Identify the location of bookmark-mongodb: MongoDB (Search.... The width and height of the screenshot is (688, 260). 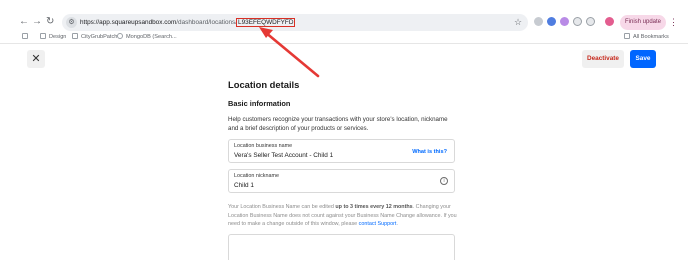
(147, 37).